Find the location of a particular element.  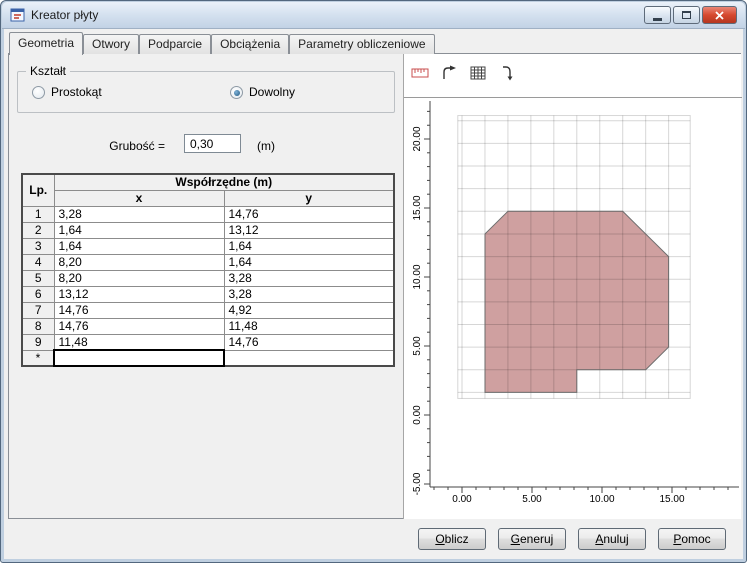

row-header: 6 is located at coordinates (38, 294).